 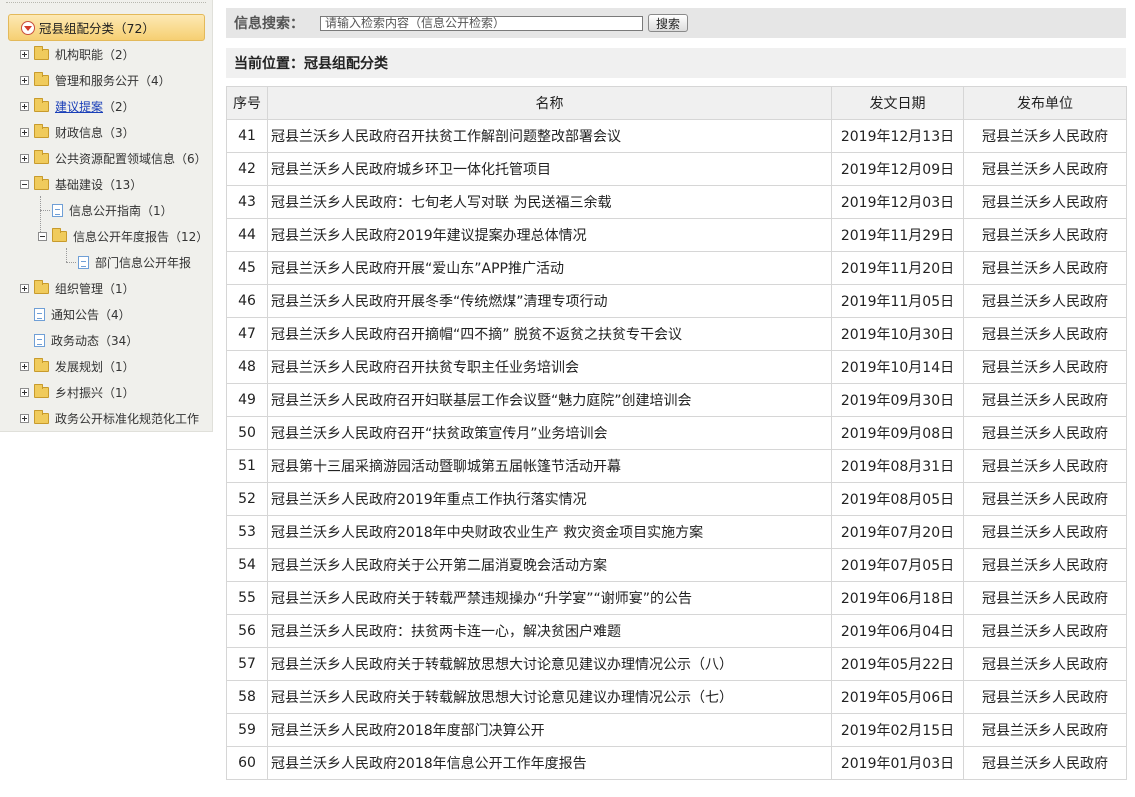 I want to click on row-date-cell: 2019年01月03日, so click(x=897, y=763).